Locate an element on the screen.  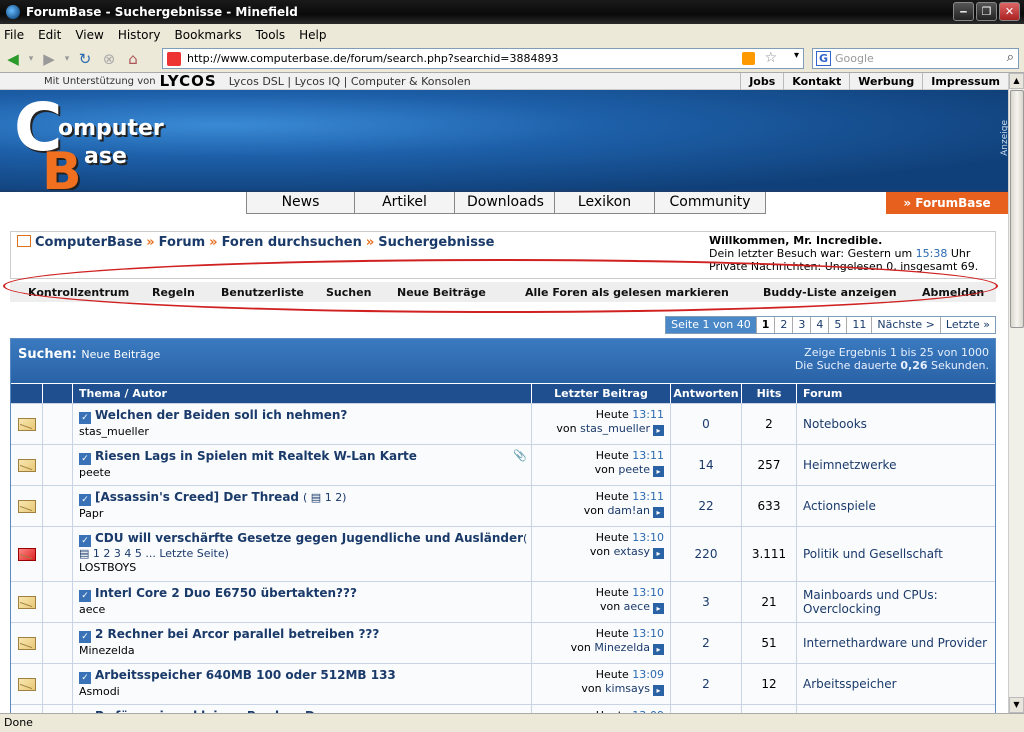
scroll-thumb is located at coordinates (1017, 209).